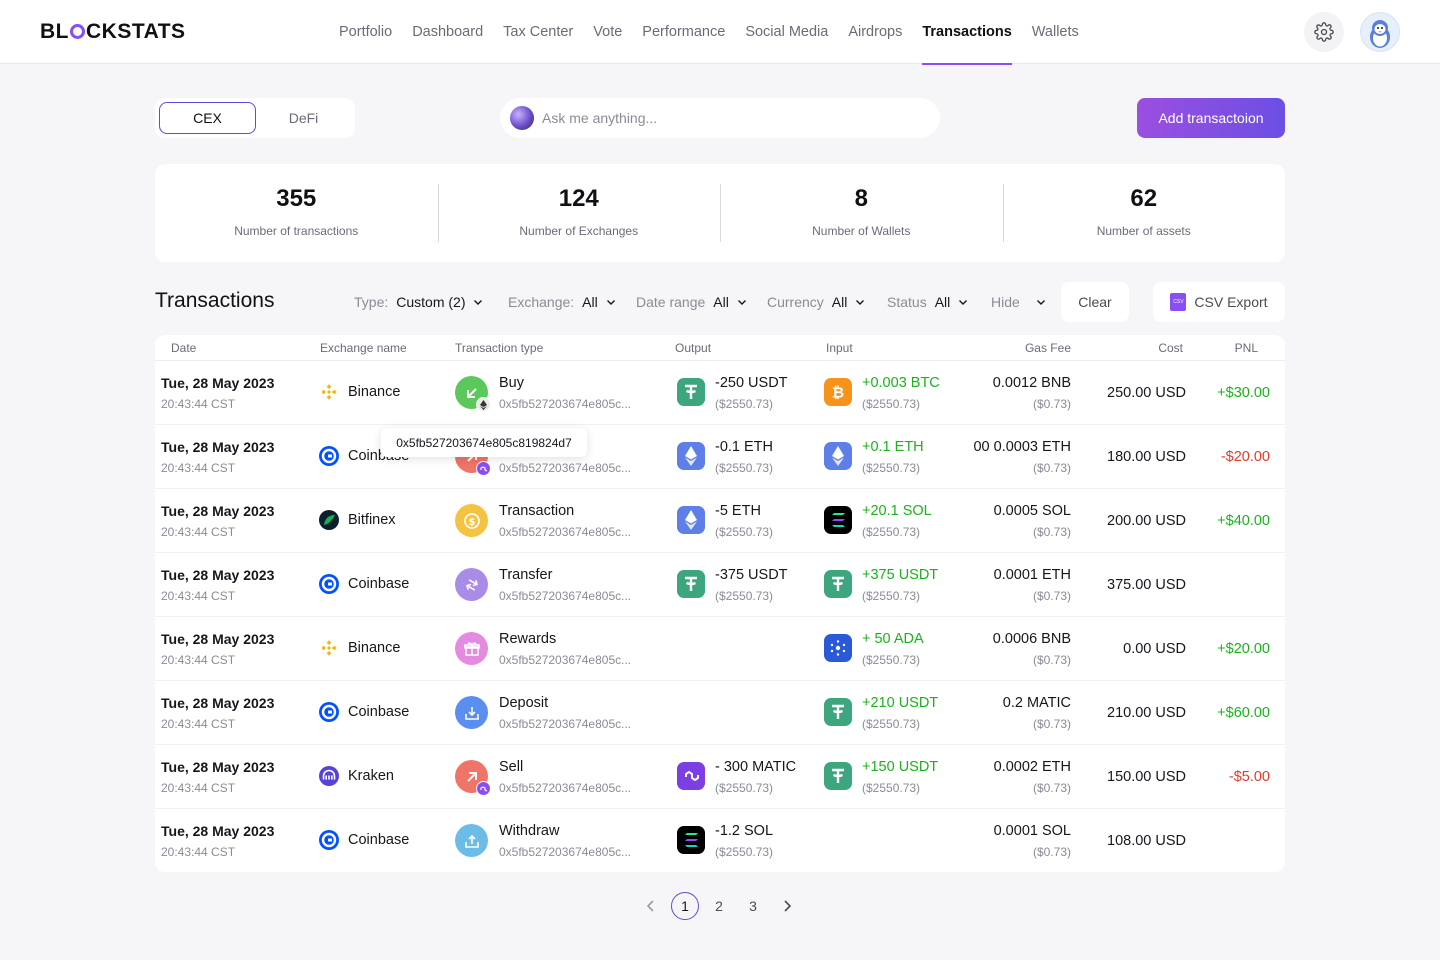 The image size is (1440, 960). I want to click on output-usd: ($2550.73), so click(744, 788).